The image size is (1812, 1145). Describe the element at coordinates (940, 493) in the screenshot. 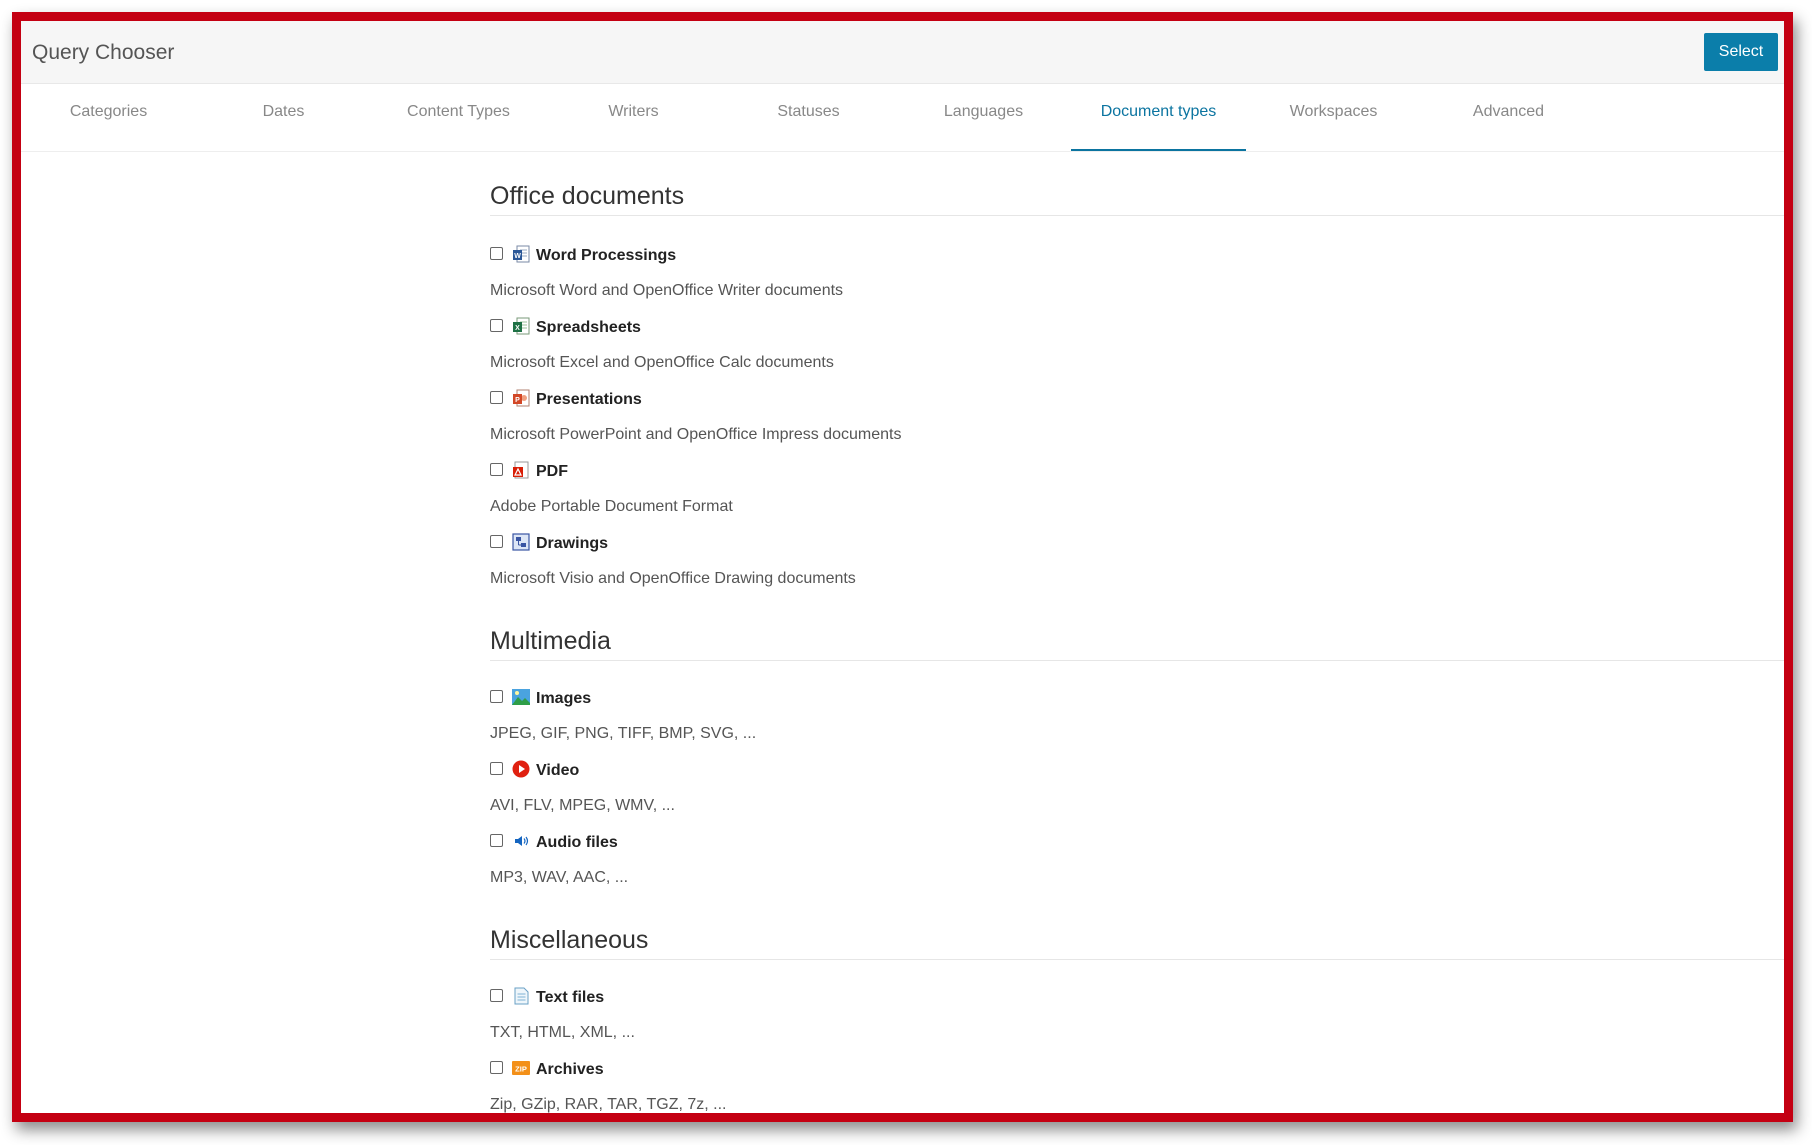

I see `doc-type-pdf: PDF Adobe Portable Document Format` at that location.